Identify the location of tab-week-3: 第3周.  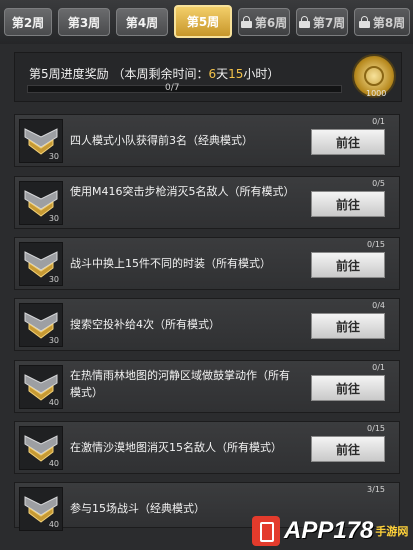
(84, 22).